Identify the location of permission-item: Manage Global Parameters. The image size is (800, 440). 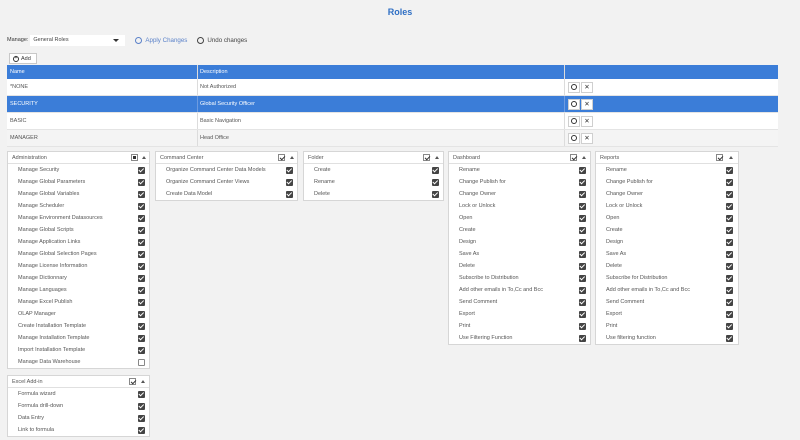
(78, 182).